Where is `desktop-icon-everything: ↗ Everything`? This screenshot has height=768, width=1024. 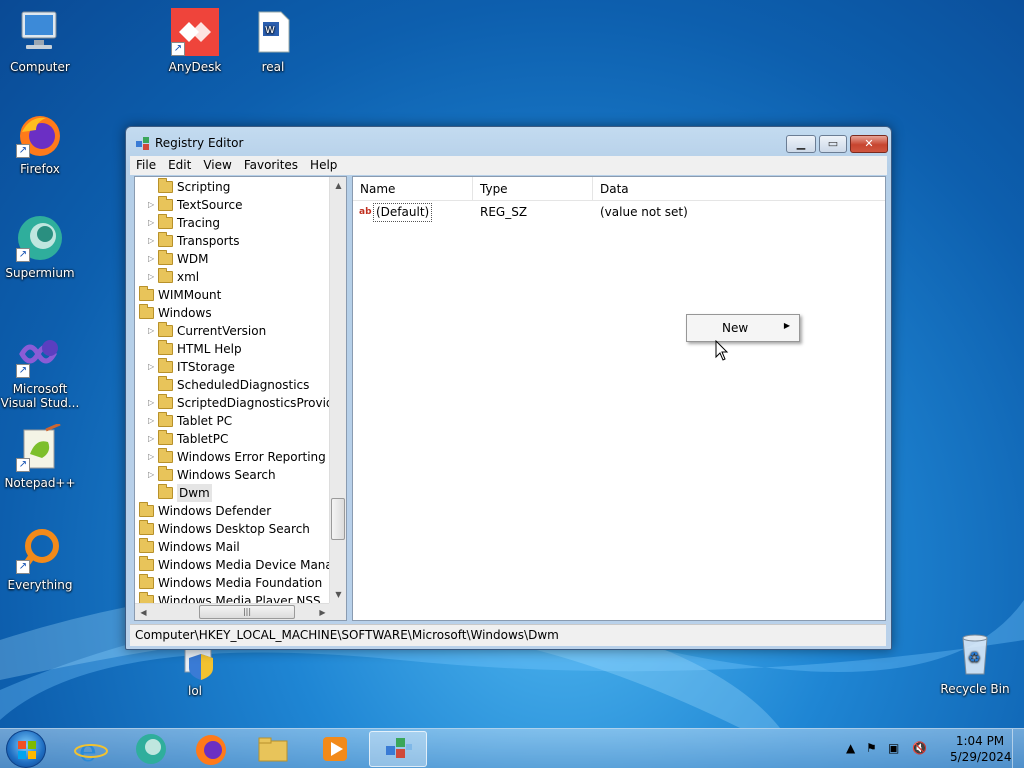
desktop-icon-everything: ↗ Everything is located at coordinates (40, 559).